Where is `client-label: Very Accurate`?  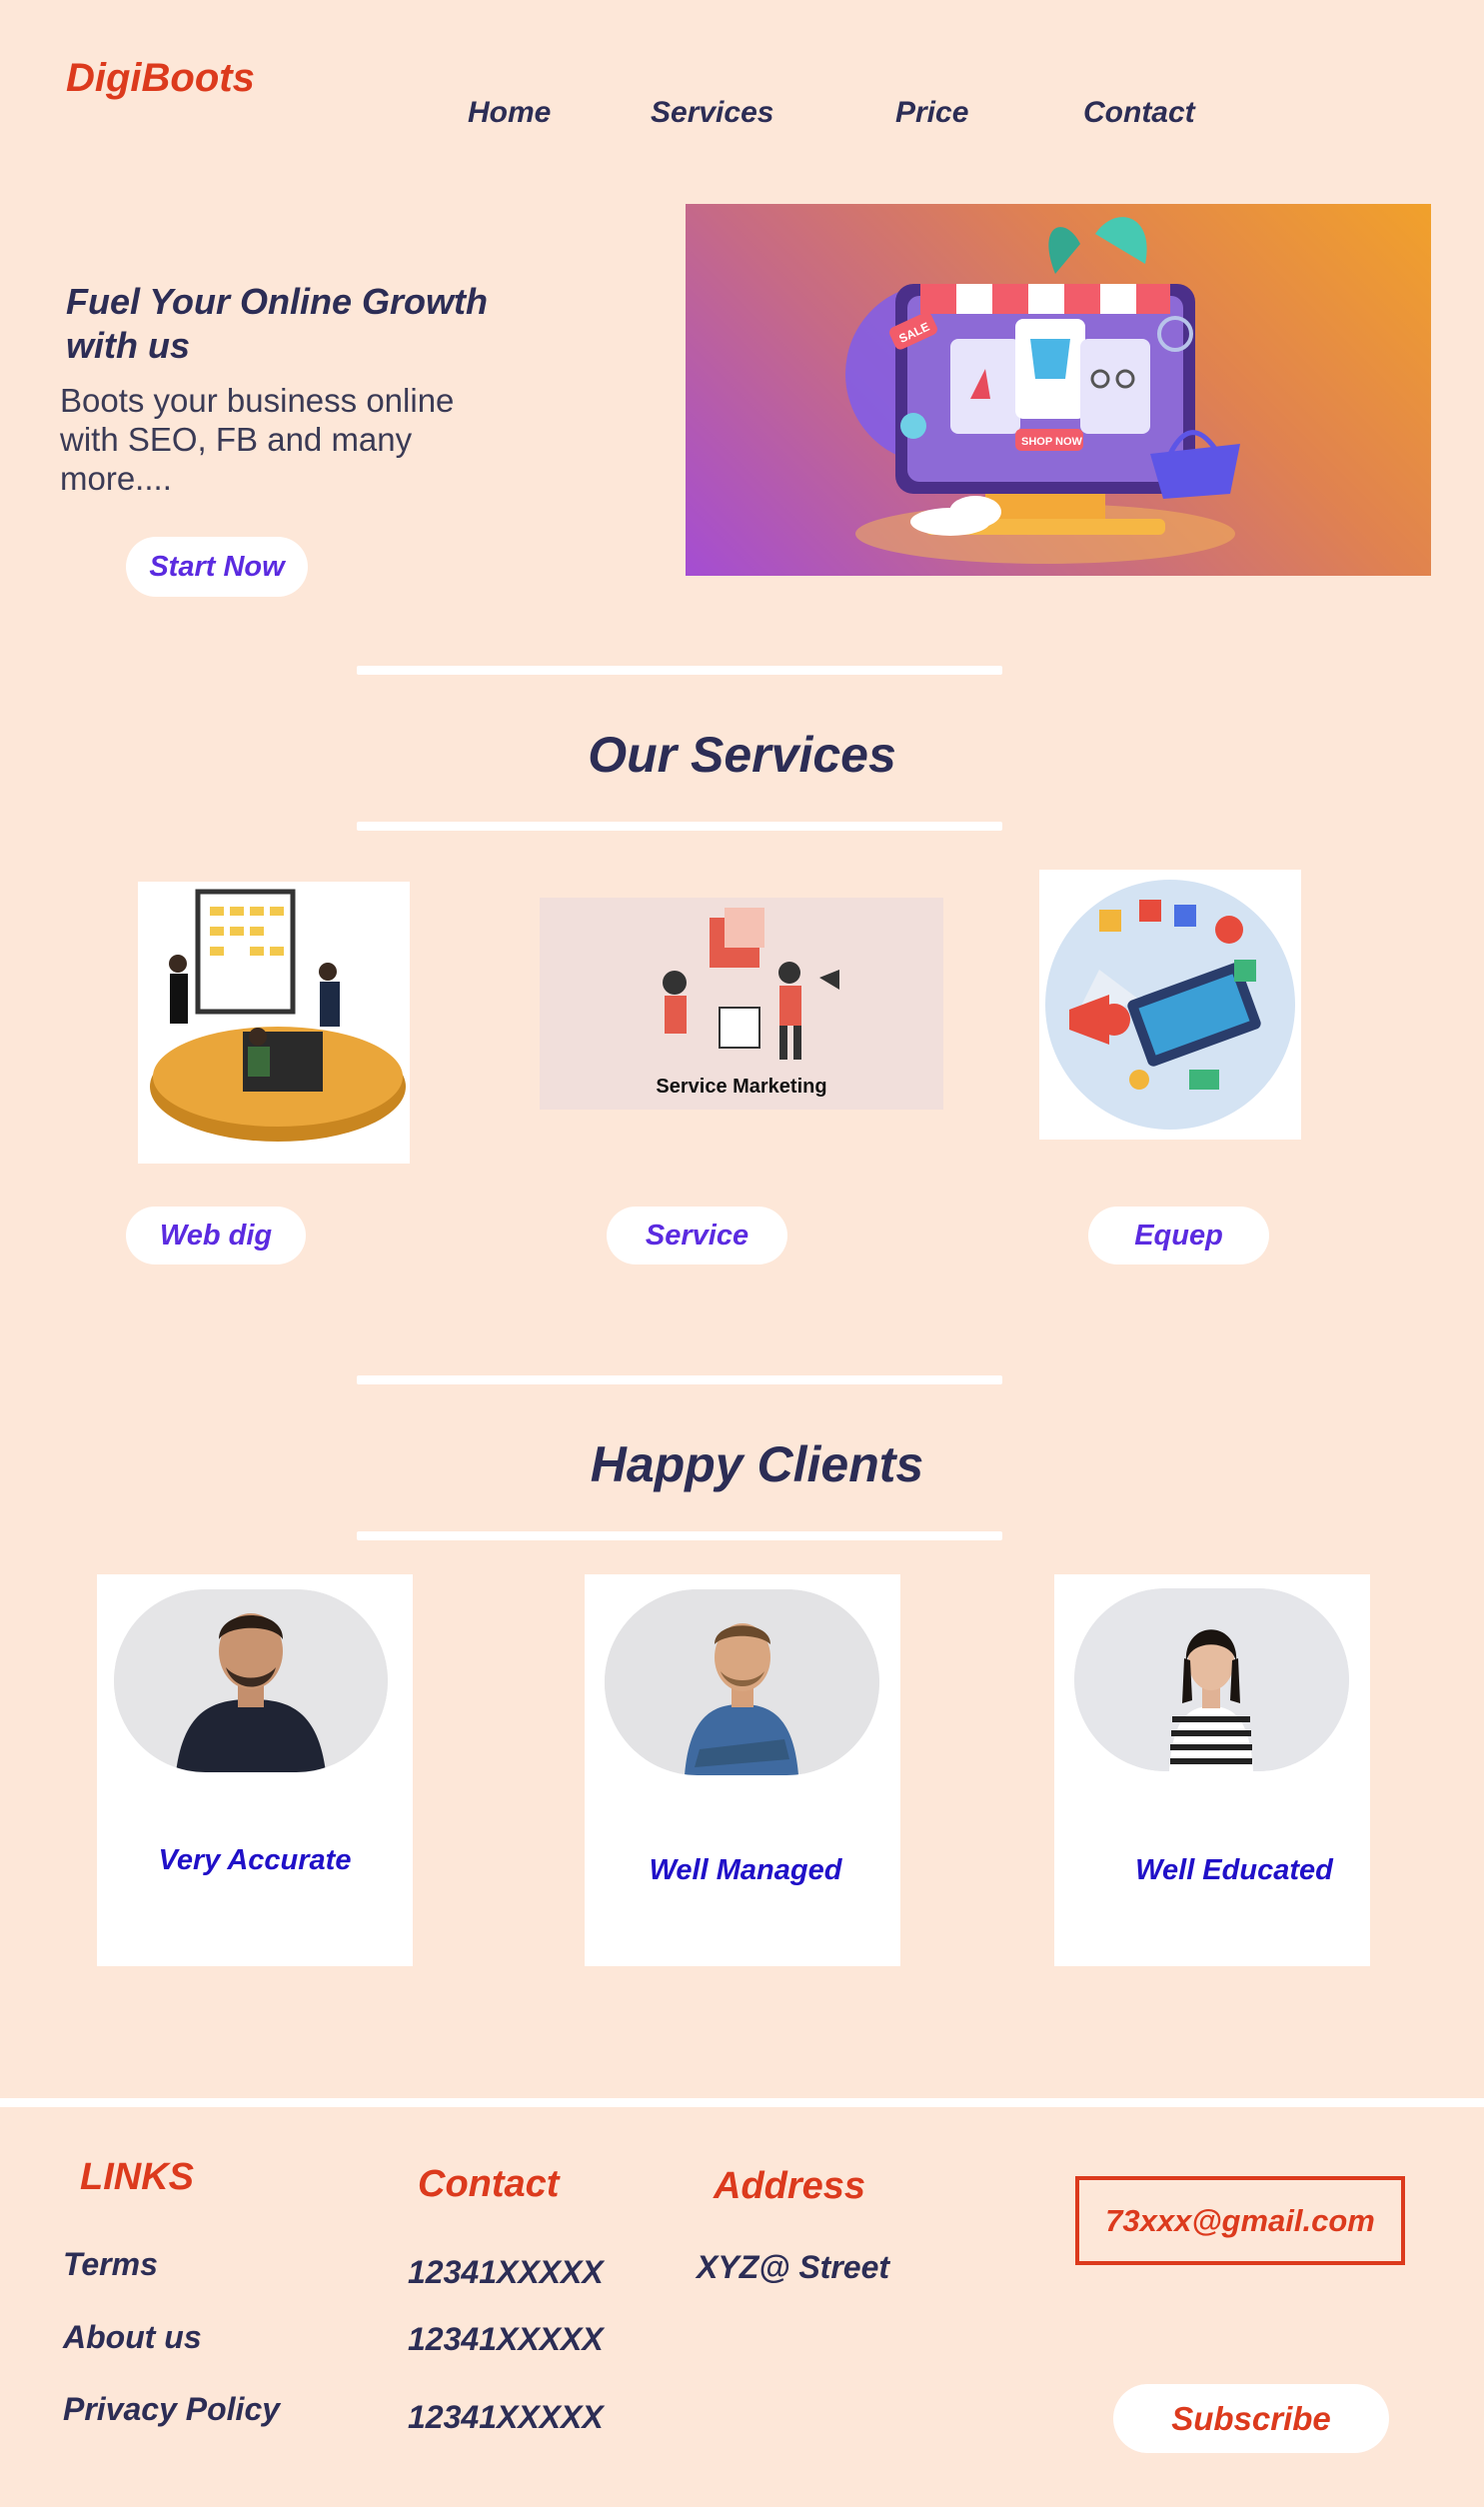
client-label: Very Accurate is located at coordinates (255, 1860).